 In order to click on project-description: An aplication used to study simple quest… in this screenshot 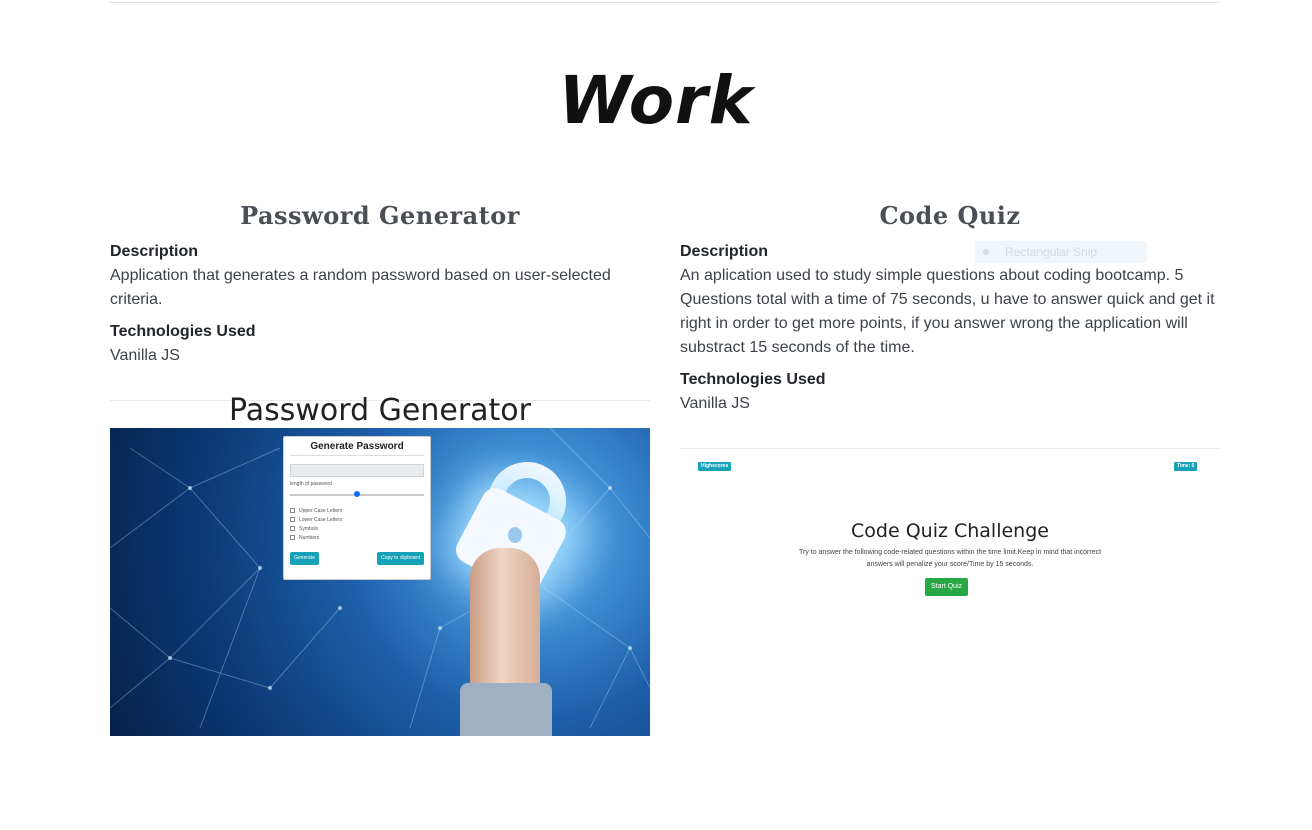, I will do `click(947, 311)`.